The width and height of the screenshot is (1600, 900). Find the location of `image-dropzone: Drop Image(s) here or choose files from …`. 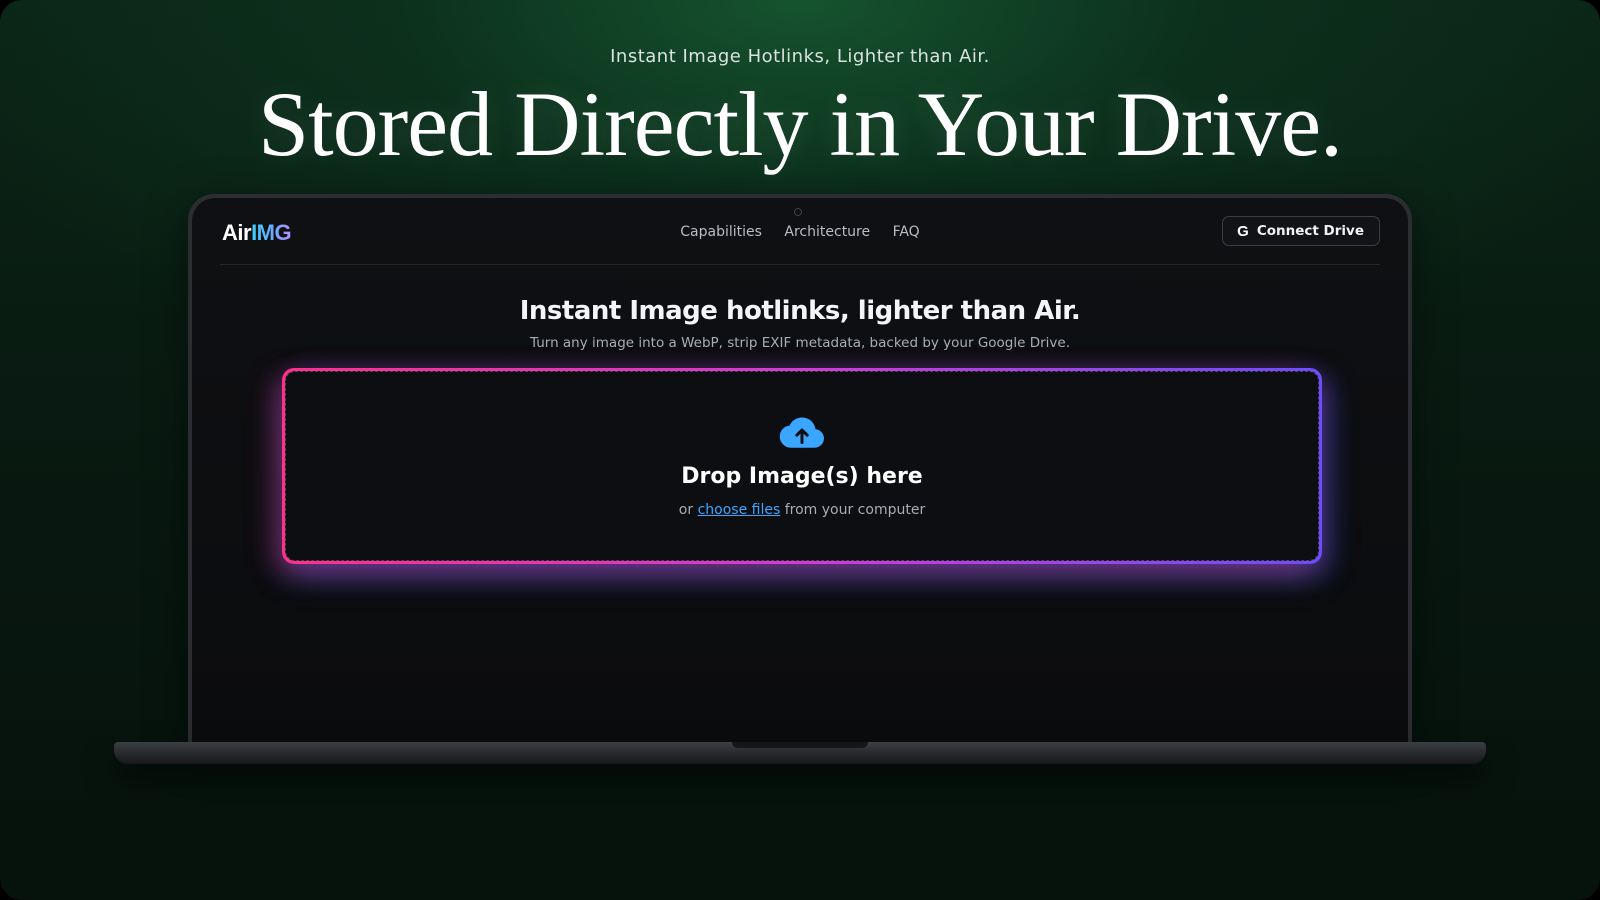

image-dropzone: Drop Image(s) here or choose files from … is located at coordinates (802, 466).